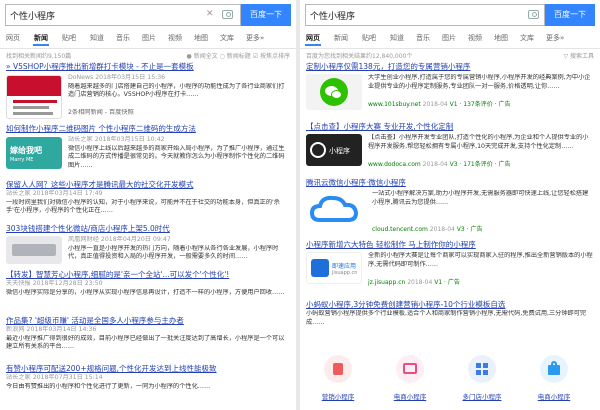 This screenshot has height=410, width=600. Describe the element at coordinates (148, 185) in the screenshot. I see `result-title-link: 保留人人网？这些小程序才是腾讯最大的社交化开发模式` at that location.